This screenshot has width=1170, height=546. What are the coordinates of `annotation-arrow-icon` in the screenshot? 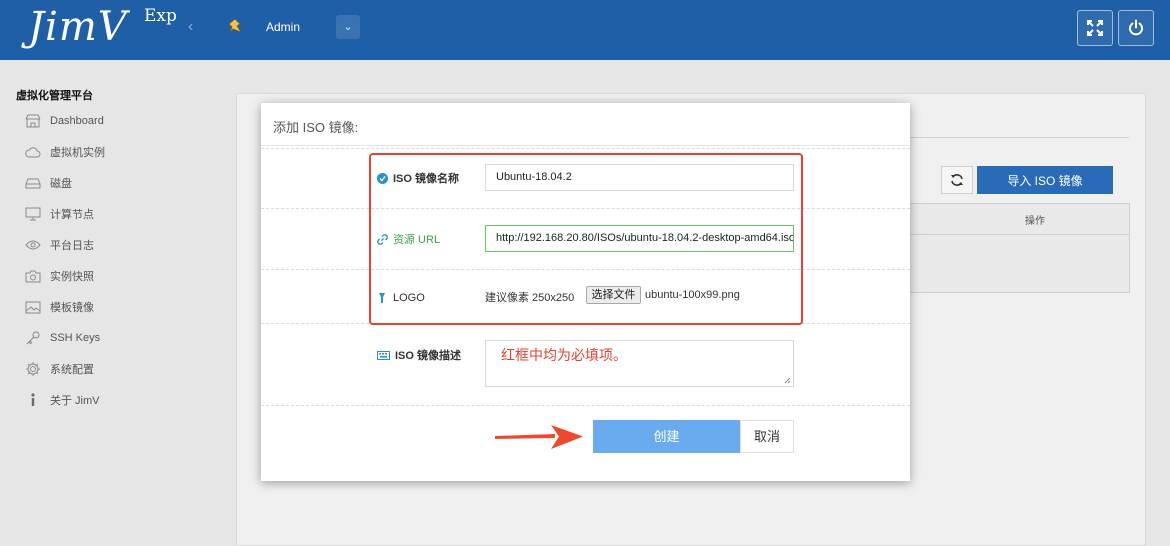 It's located at (539, 437).